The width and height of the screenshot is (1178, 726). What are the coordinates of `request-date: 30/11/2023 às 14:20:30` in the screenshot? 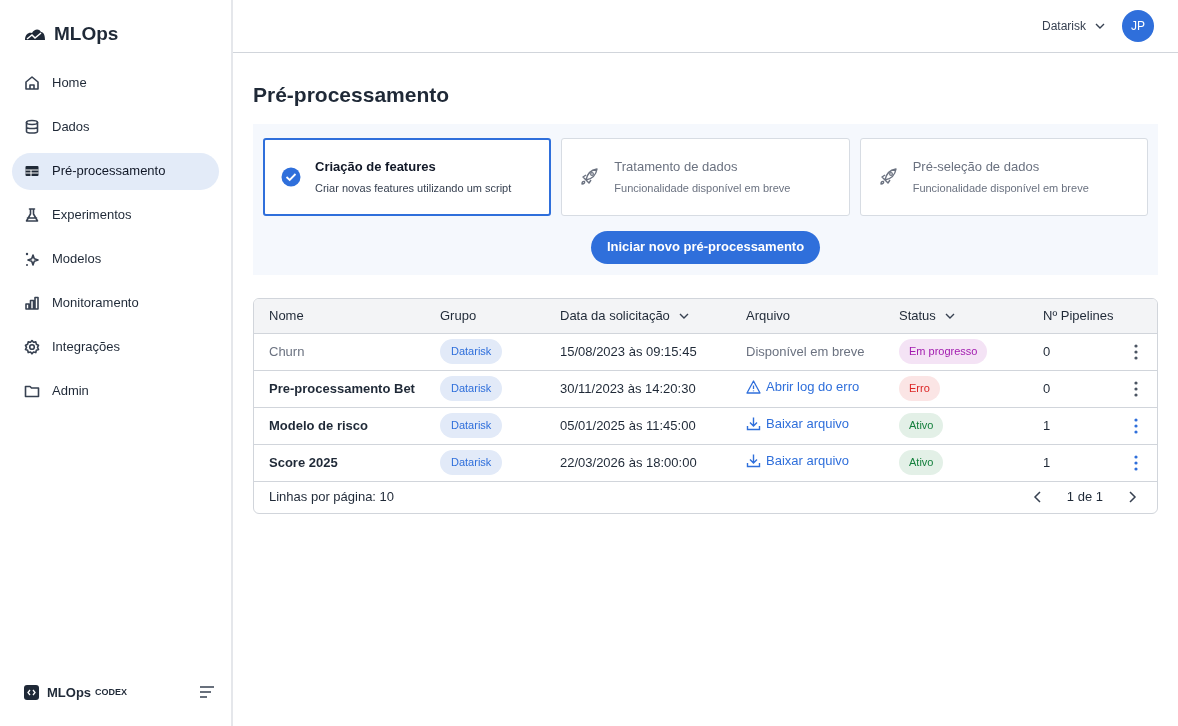 It's located at (628, 388).